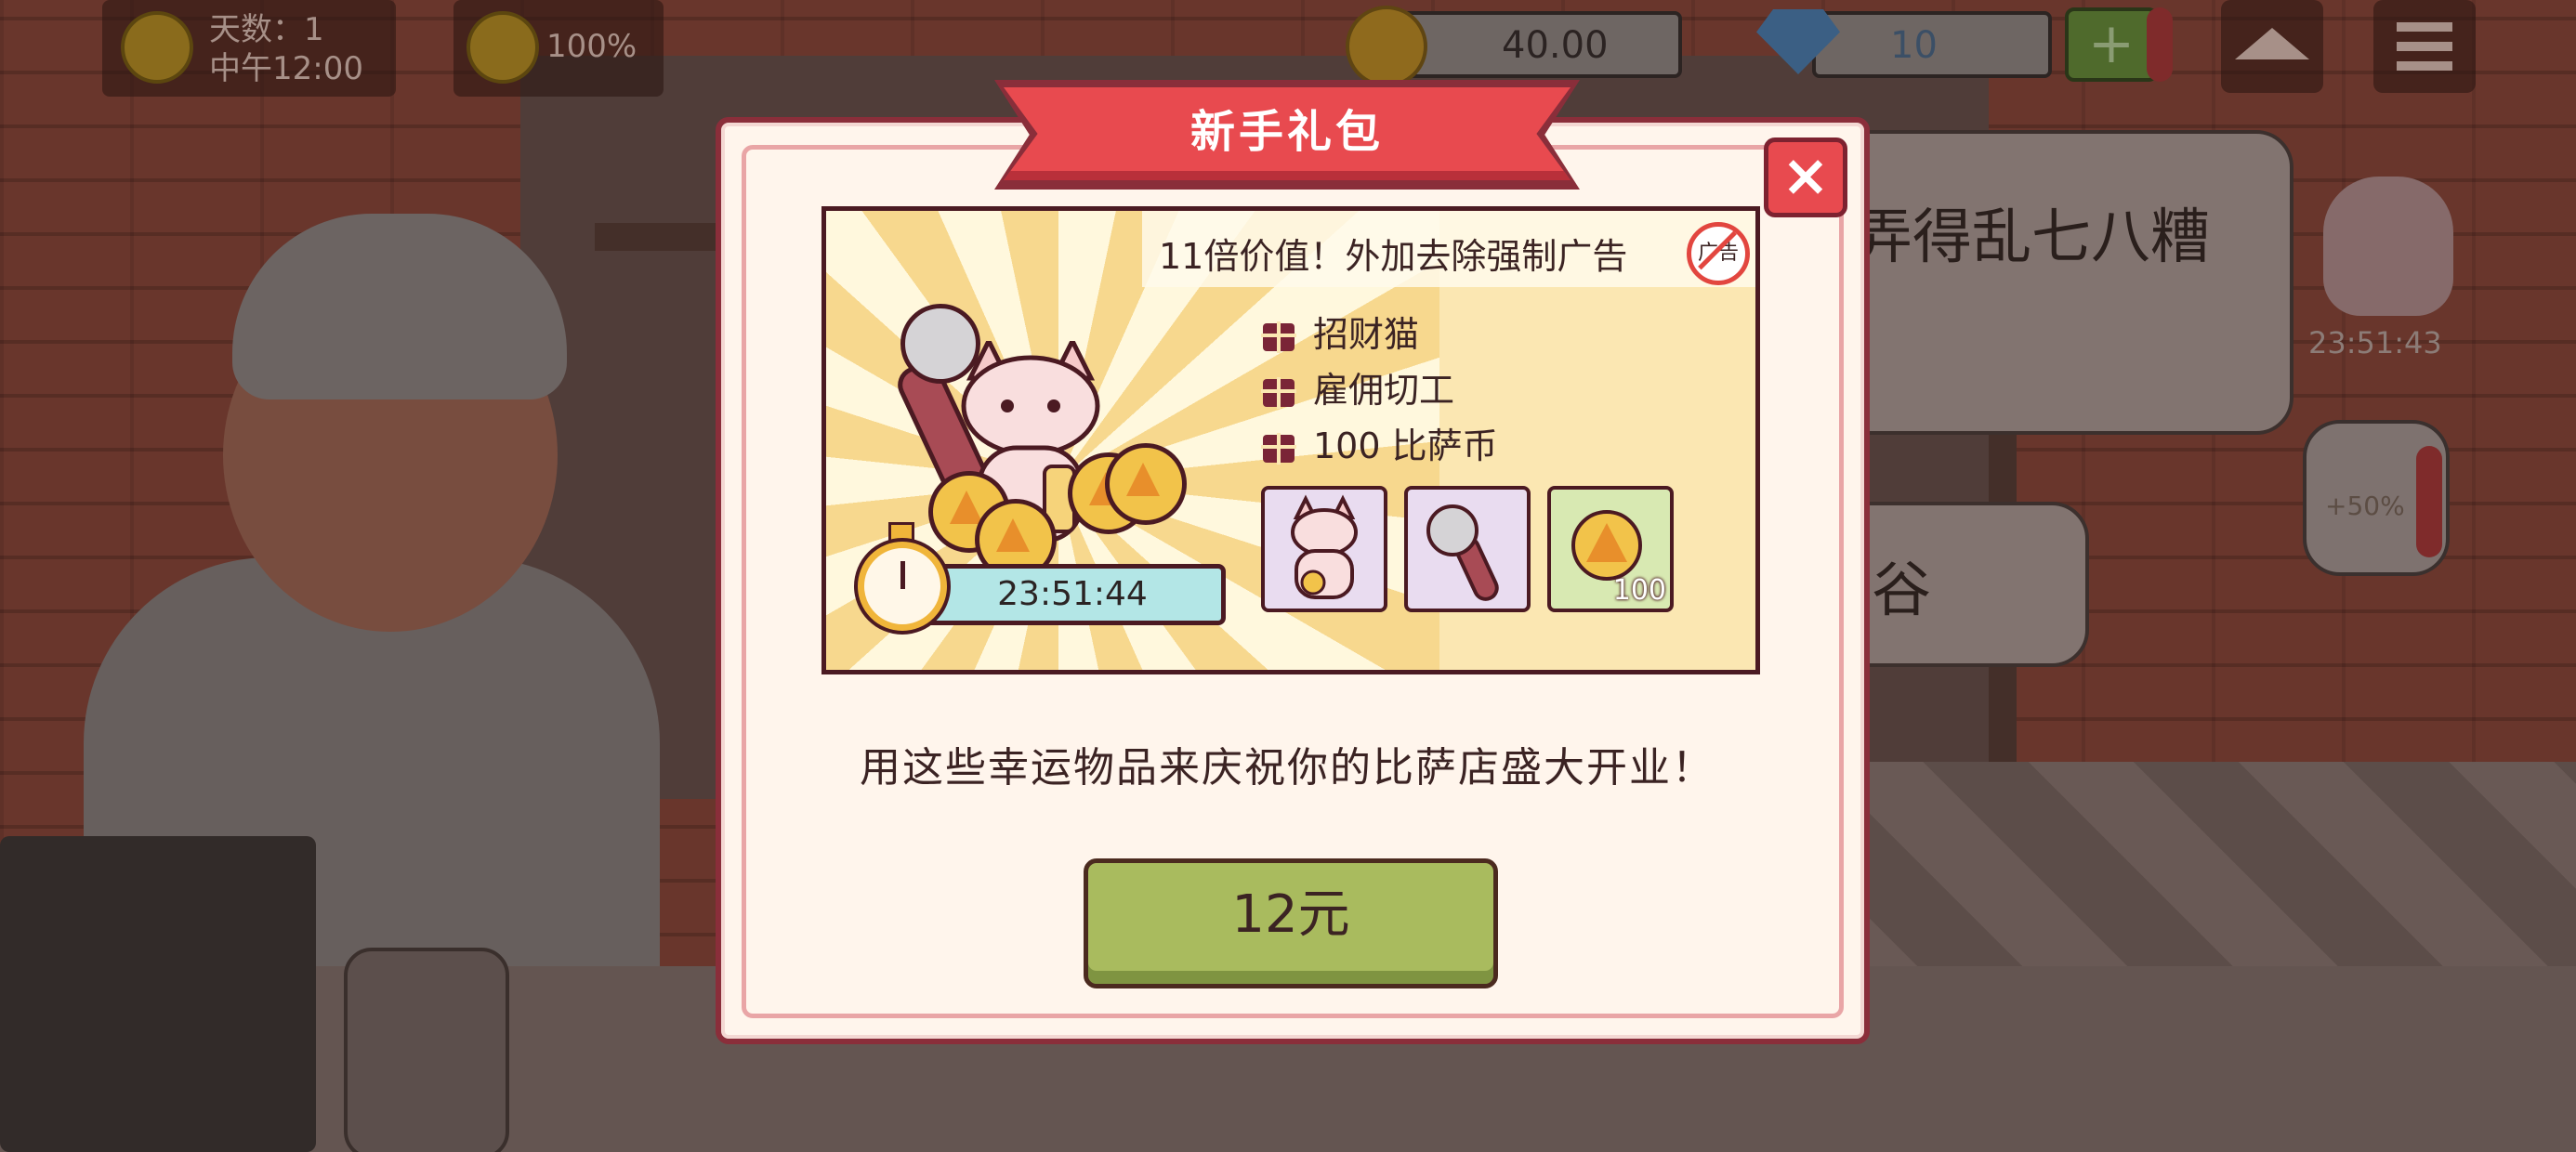 The height and width of the screenshot is (1152, 2576). What do you see at coordinates (1324, 546) in the screenshot?
I see `lucky-cat-icon` at bounding box center [1324, 546].